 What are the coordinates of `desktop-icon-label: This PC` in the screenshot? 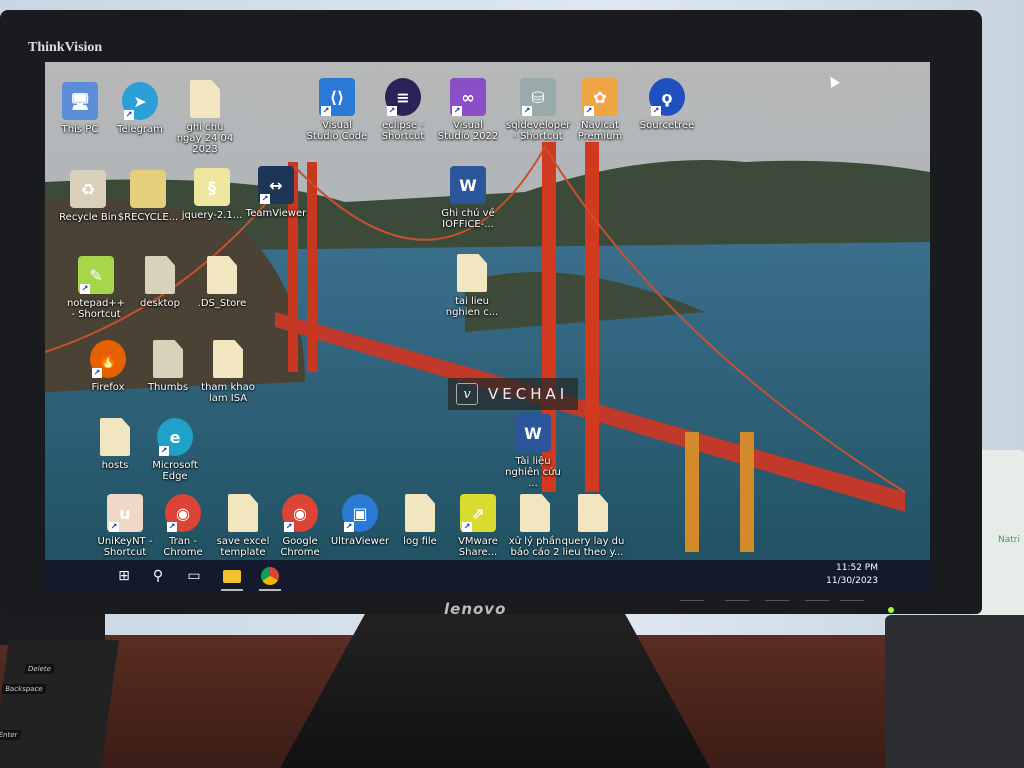 It's located at (80, 129).